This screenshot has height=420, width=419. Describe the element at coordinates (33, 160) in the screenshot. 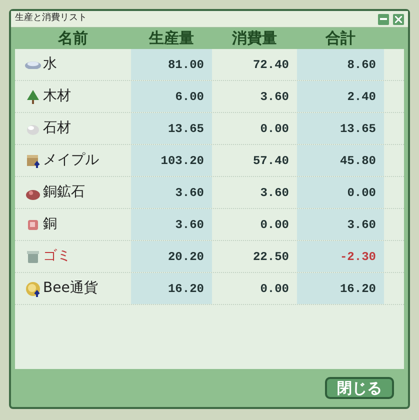

I see `crate-icon` at that location.